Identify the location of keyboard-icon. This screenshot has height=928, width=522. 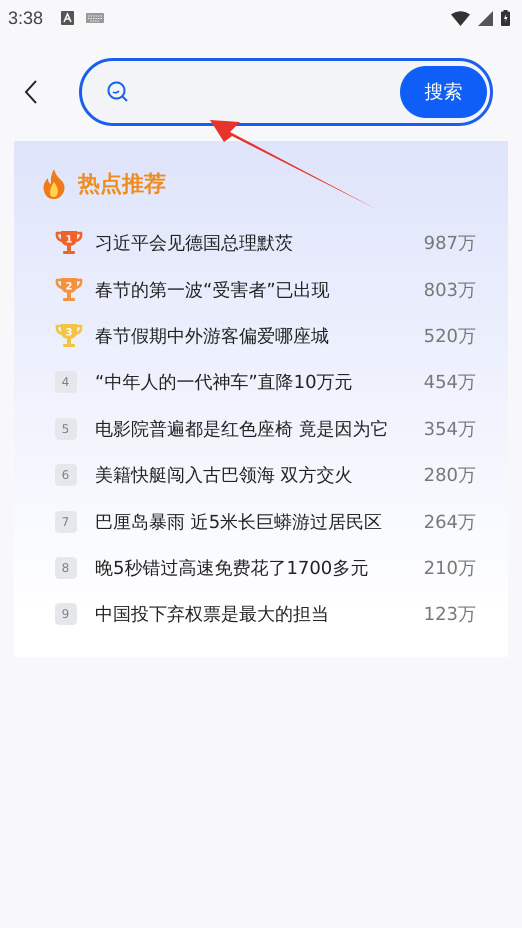
(95, 18).